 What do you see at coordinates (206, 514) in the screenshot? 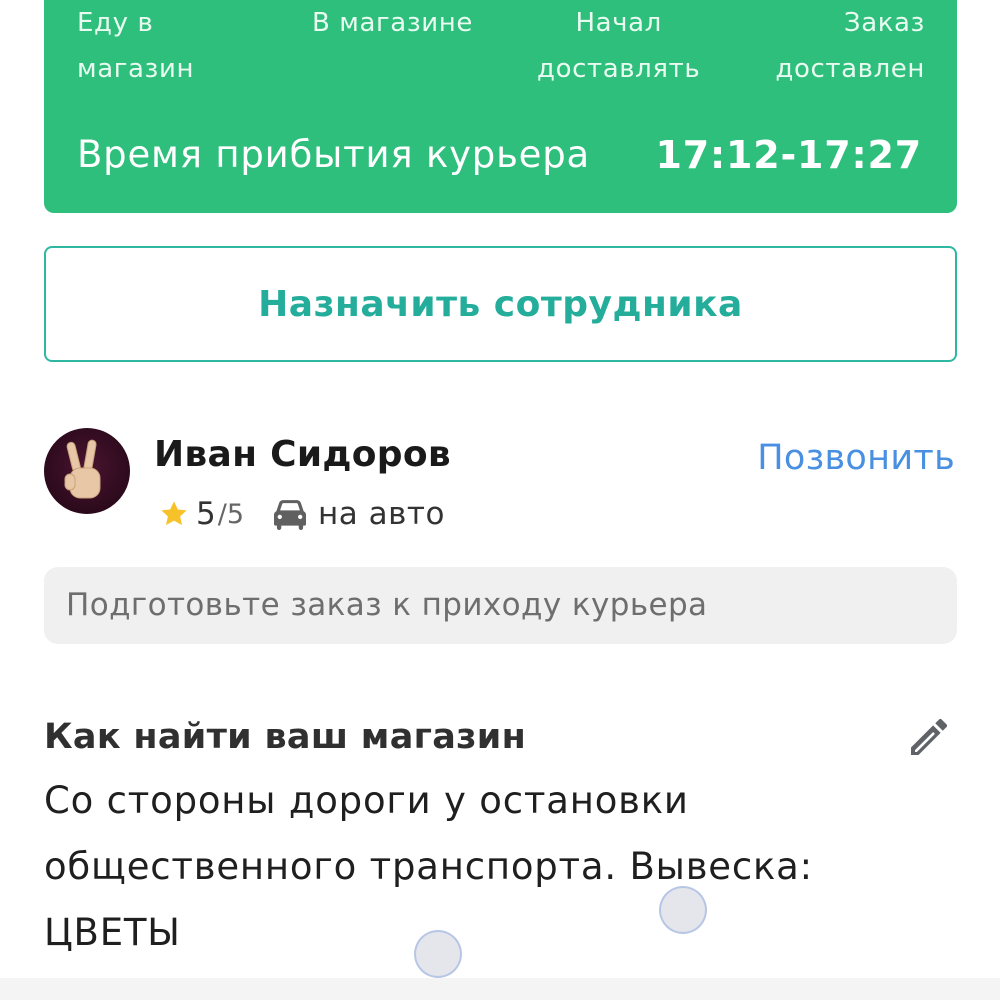
I see `courier-rating: 5` at bounding box center [206, 514].